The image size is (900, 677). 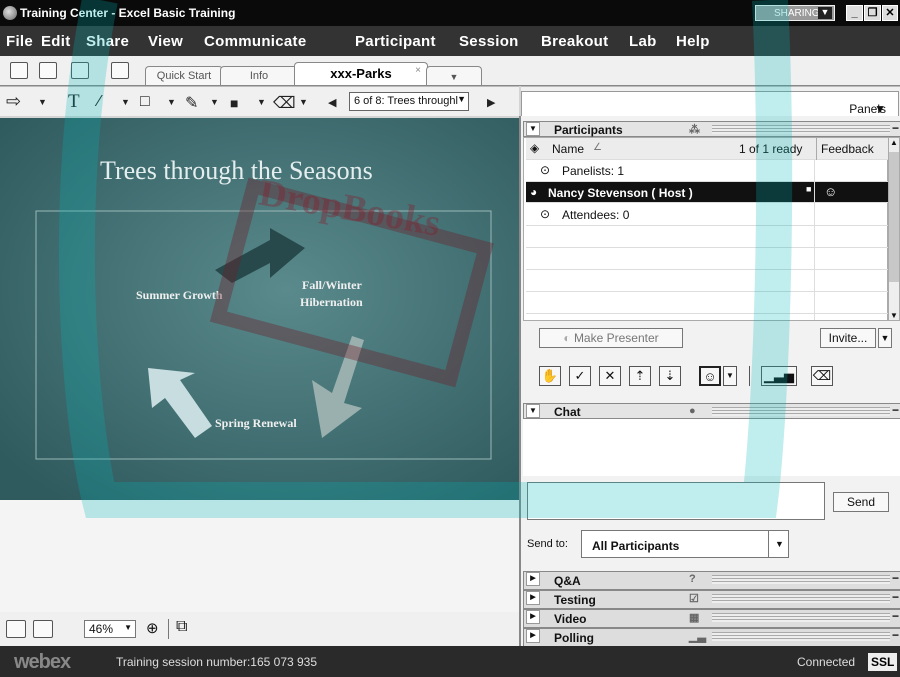 What do you see at coordinates (574, 41) in the screenshot?
I see `menu-breakout: Breakout` at bounding box center [574, 41].